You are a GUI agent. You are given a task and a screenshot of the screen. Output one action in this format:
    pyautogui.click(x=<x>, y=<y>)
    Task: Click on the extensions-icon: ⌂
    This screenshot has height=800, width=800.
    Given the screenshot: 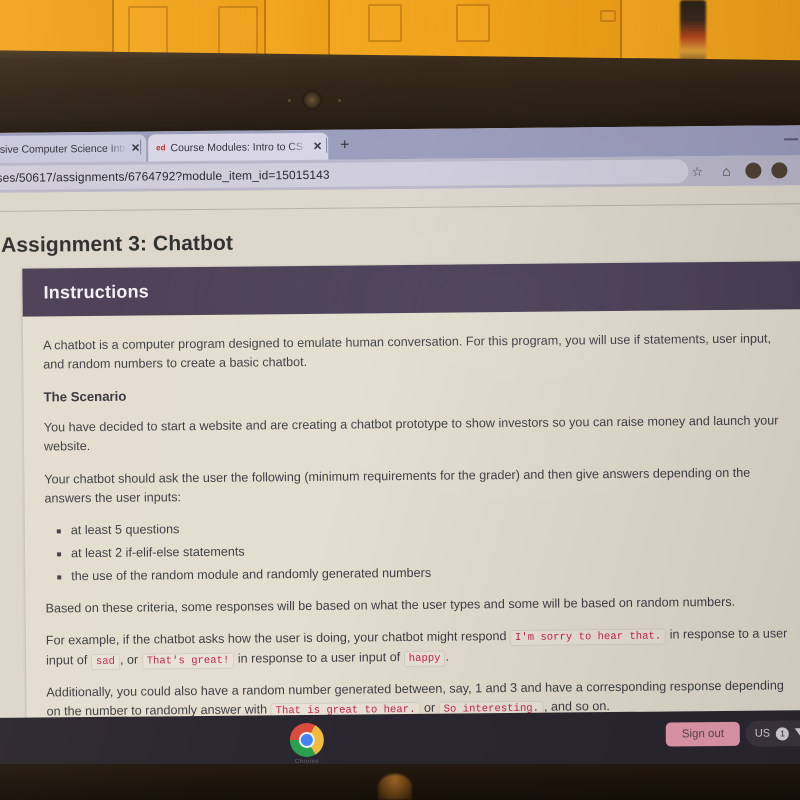 What is the action you would take?
    pyautogui.click(x=726, y=171)
    